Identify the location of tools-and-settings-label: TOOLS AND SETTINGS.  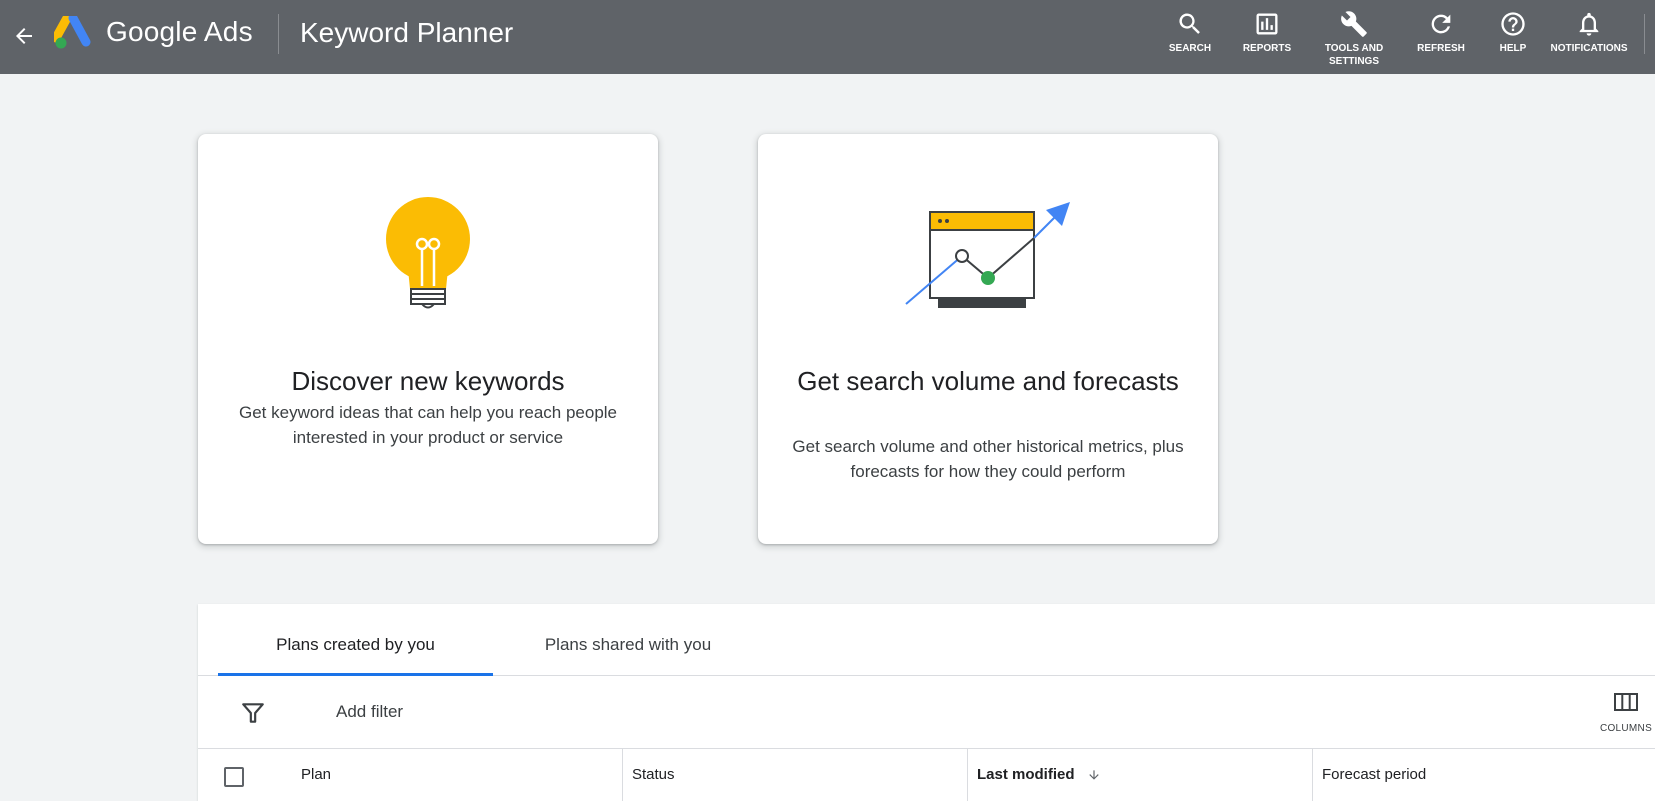
(1354, 55).